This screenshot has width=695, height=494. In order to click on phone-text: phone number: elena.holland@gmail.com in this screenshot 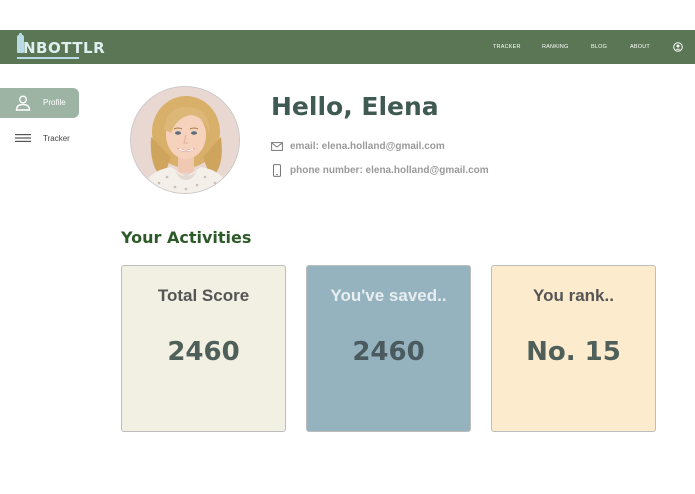, I will do `click(389, 170)`.